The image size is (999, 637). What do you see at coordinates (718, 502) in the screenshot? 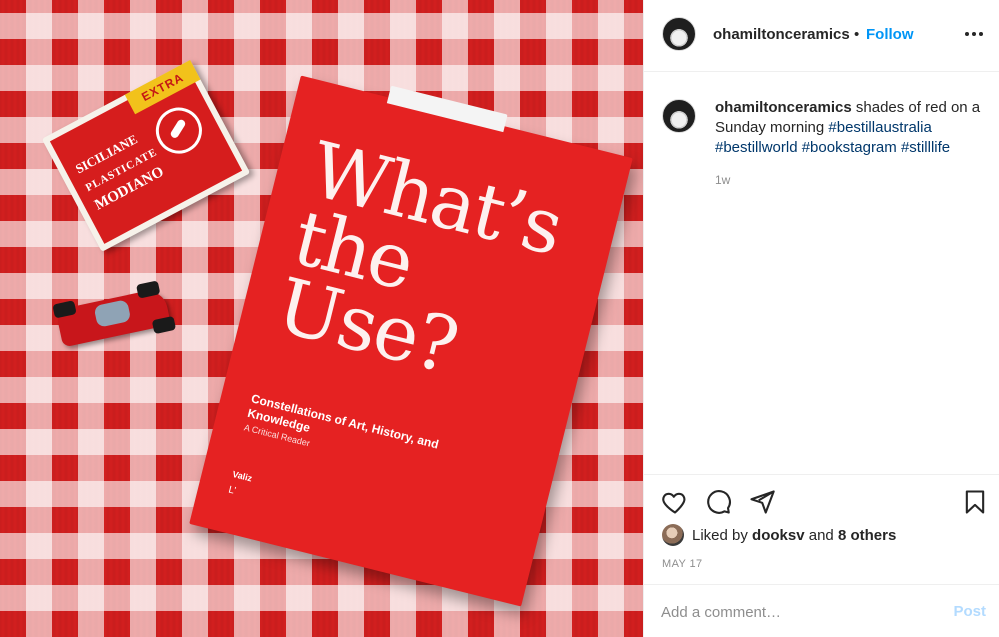
I see `comment-icon` at bounding box center [718, 502].